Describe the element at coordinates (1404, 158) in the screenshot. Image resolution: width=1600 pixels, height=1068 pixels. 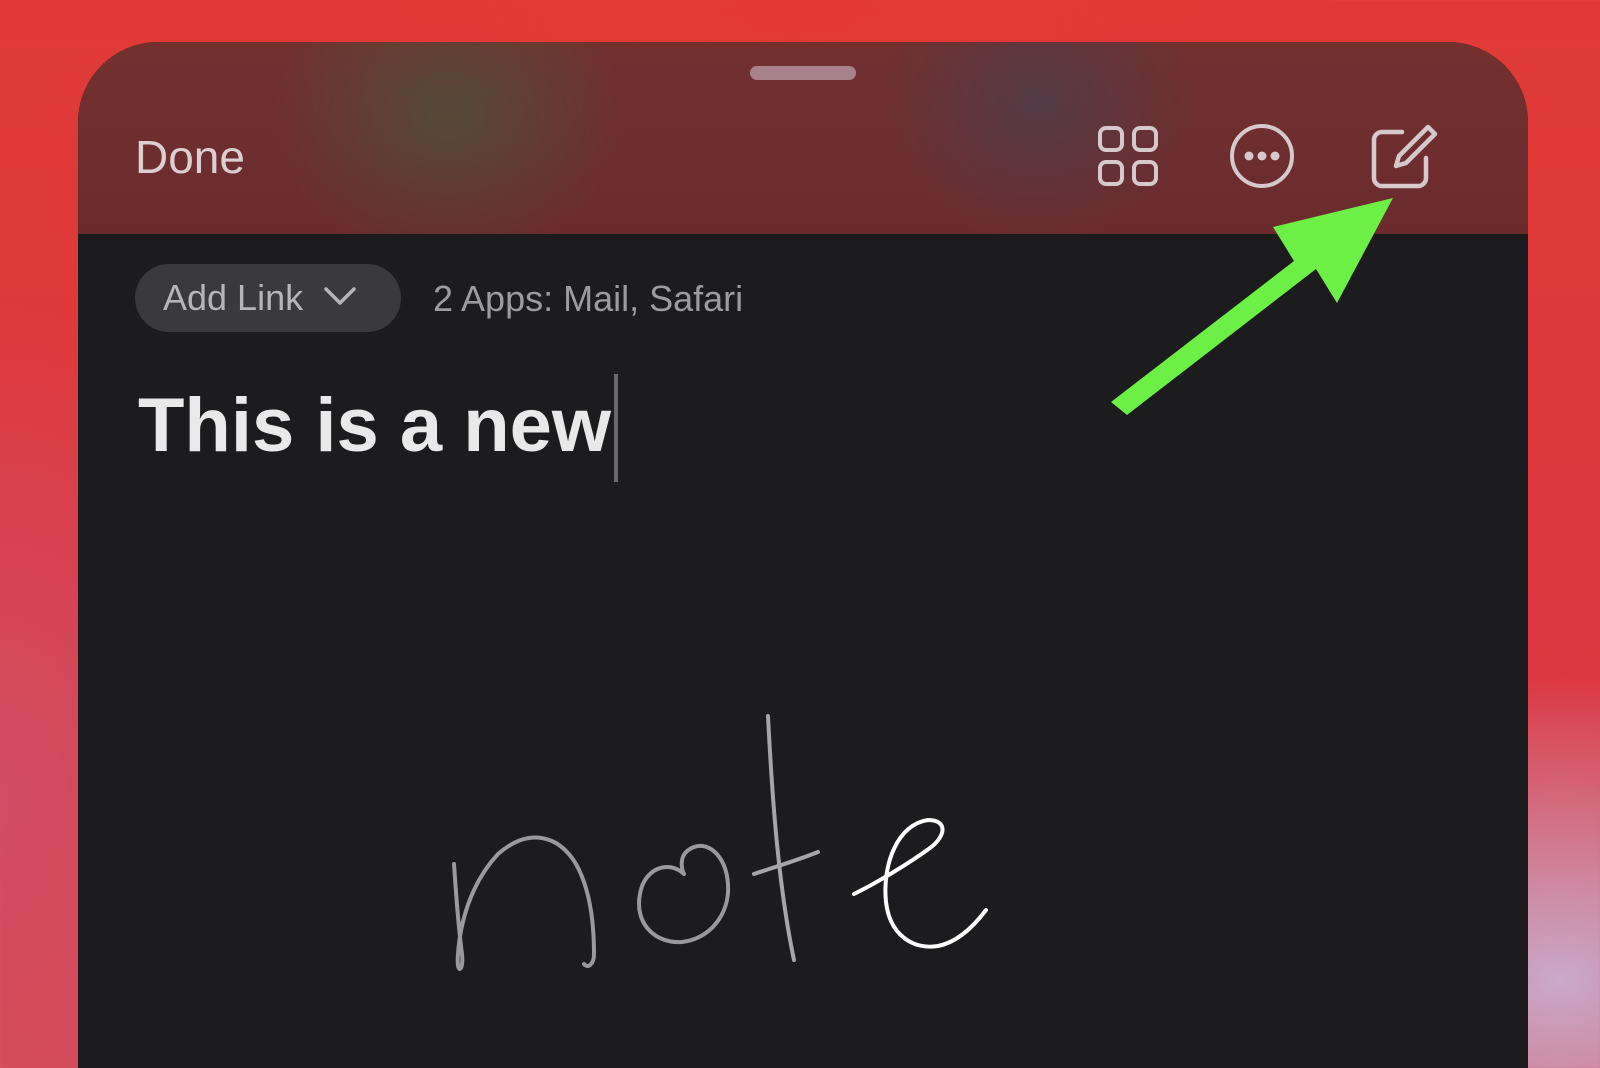
I see `compose-icon` at that location.